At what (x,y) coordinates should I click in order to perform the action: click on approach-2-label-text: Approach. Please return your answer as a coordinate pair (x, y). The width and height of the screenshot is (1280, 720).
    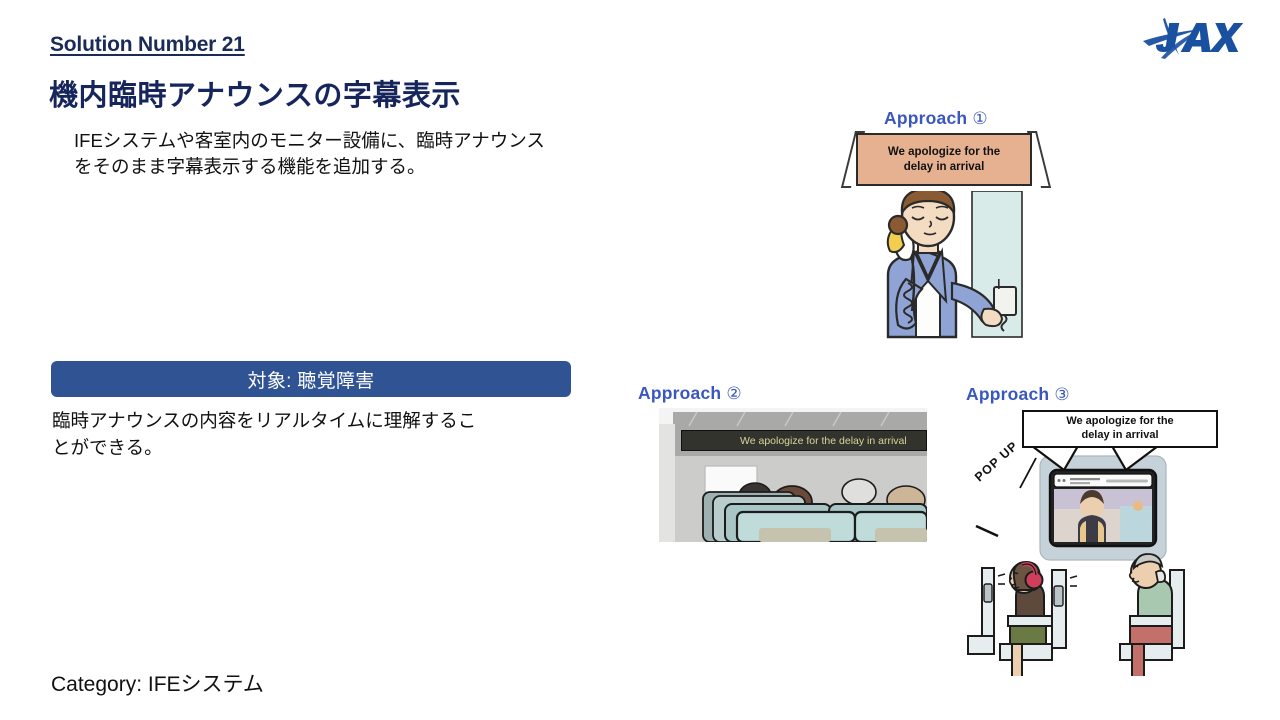
    Looking at the image, I should click on (680, 393).